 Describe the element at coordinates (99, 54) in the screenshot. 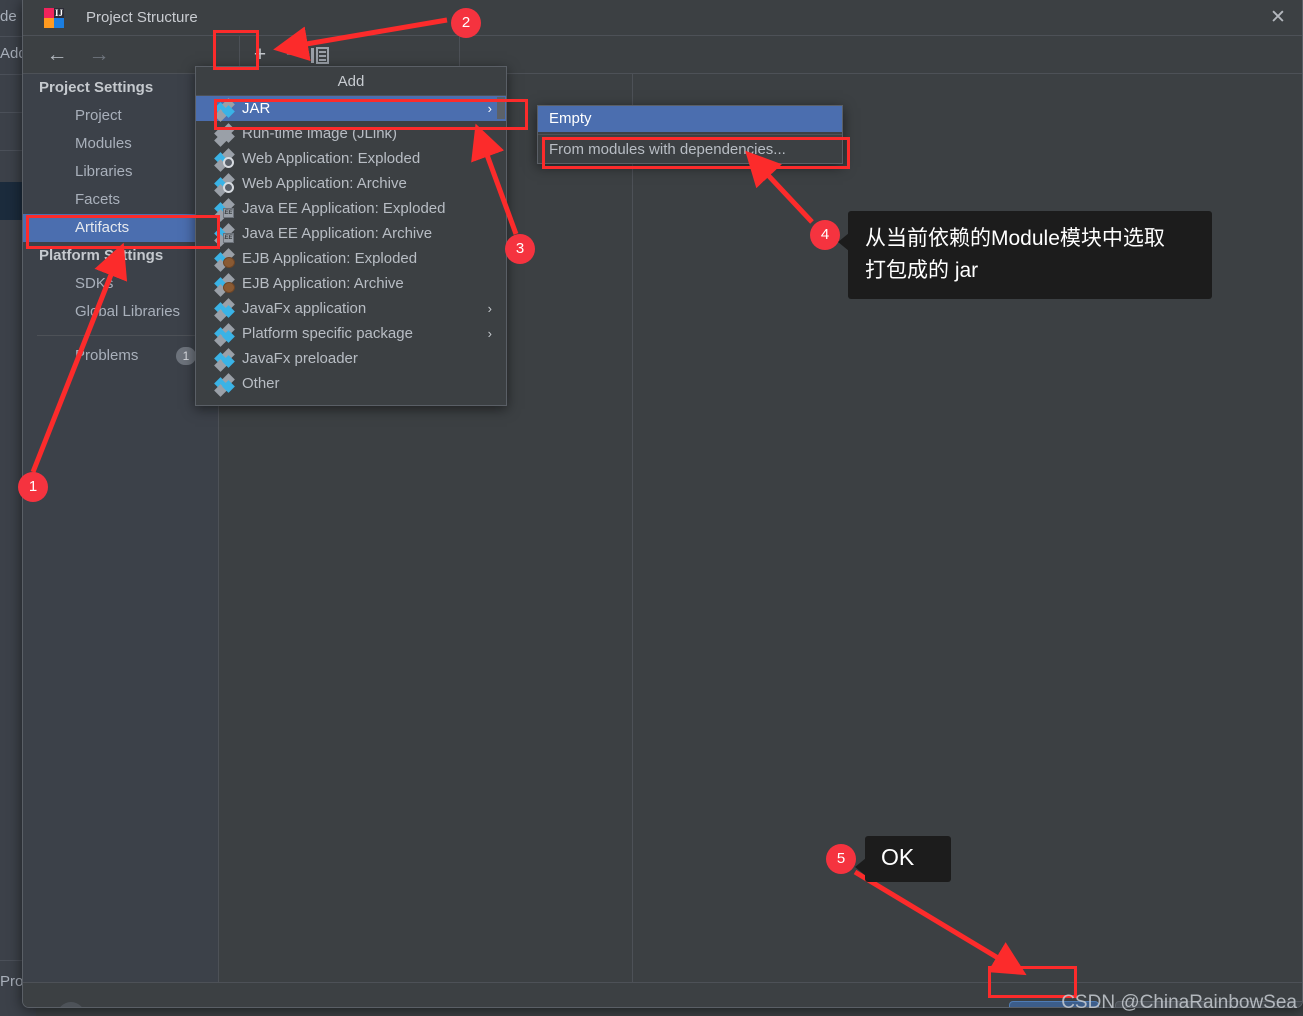

I see `arrow-right-icon: →` at that location.